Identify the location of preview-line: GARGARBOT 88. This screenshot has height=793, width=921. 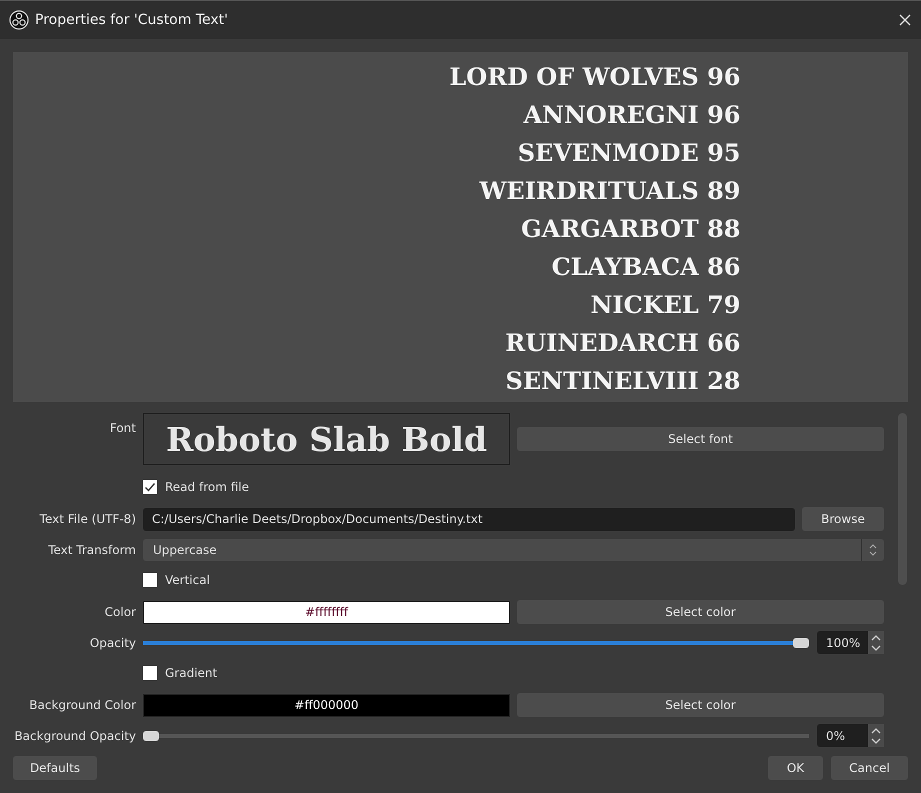
(630, 229).